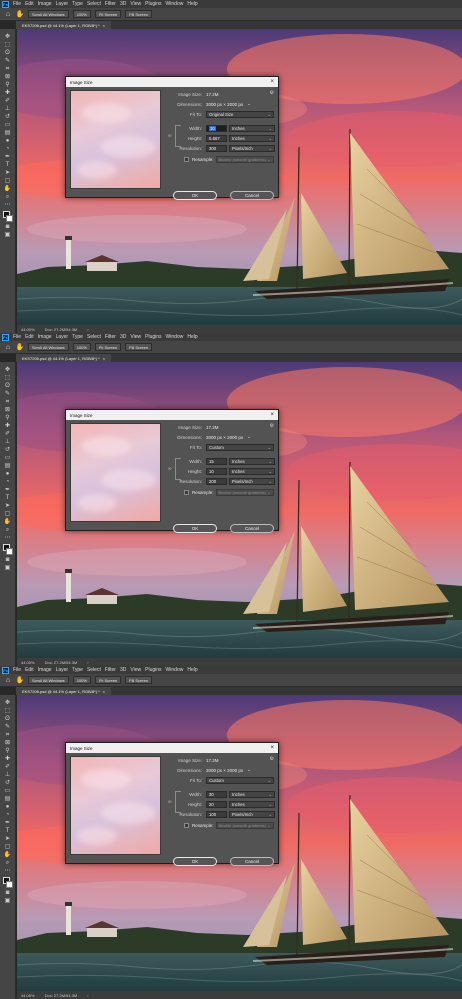  Describe the element at coordinates (216, 128) in the screenshot. I see `width-input: 10` at that location.